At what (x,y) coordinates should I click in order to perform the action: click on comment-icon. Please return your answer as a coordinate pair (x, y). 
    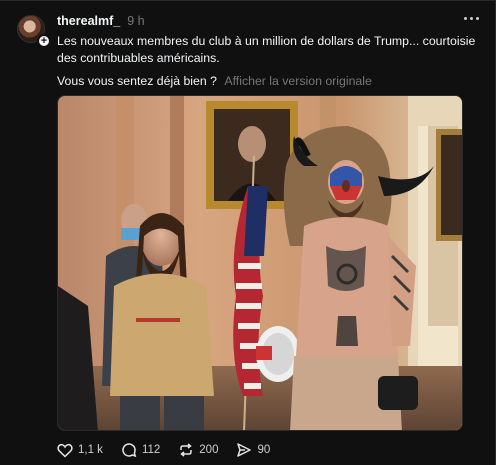
    Looking at the image, I should click on (129, 450).